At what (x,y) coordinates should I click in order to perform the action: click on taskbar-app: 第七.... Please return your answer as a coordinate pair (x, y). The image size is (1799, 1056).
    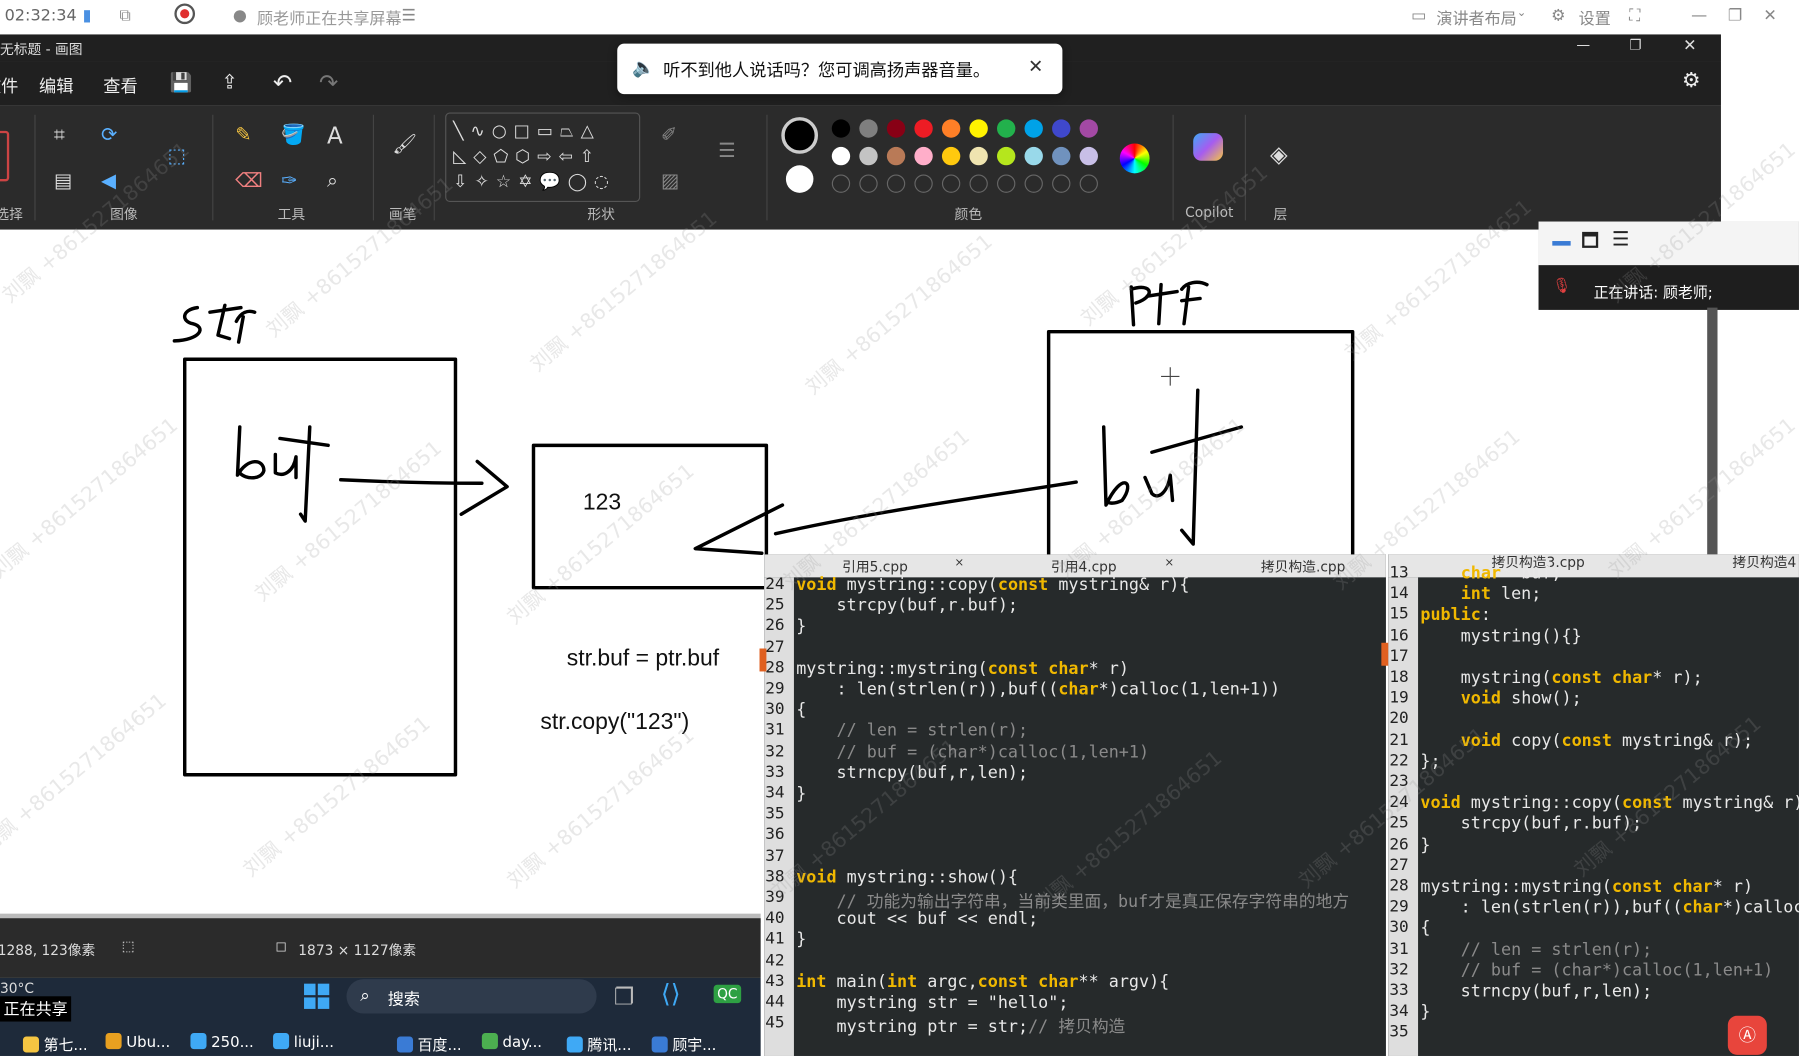
    Looking at the image, I should click on (55, 1044).